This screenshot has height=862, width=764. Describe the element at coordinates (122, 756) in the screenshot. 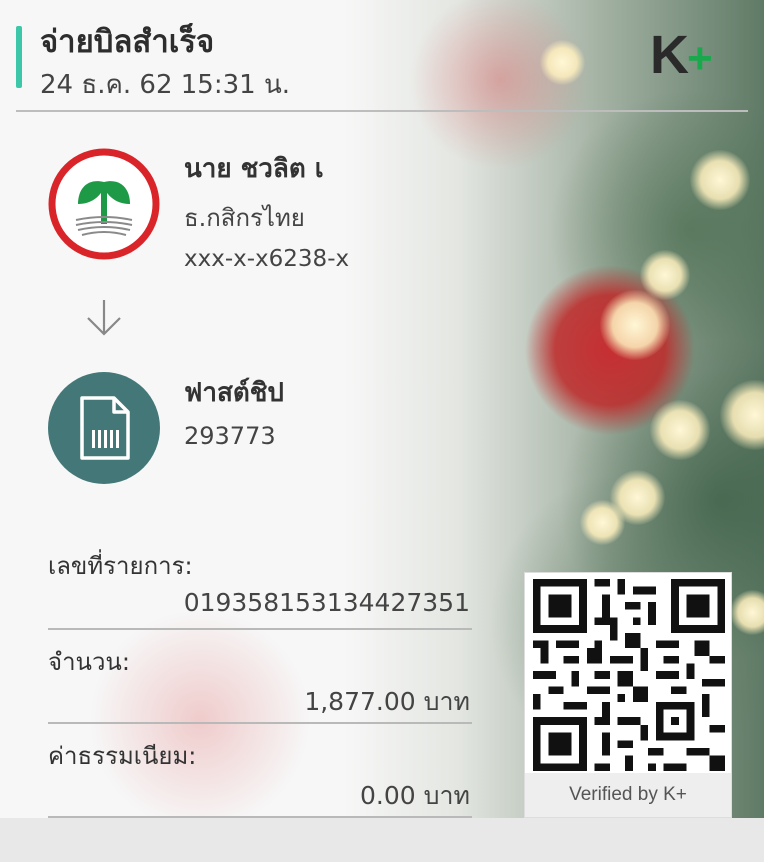

I see `fee-label: ค่าธรรมเนียม:` at that location.